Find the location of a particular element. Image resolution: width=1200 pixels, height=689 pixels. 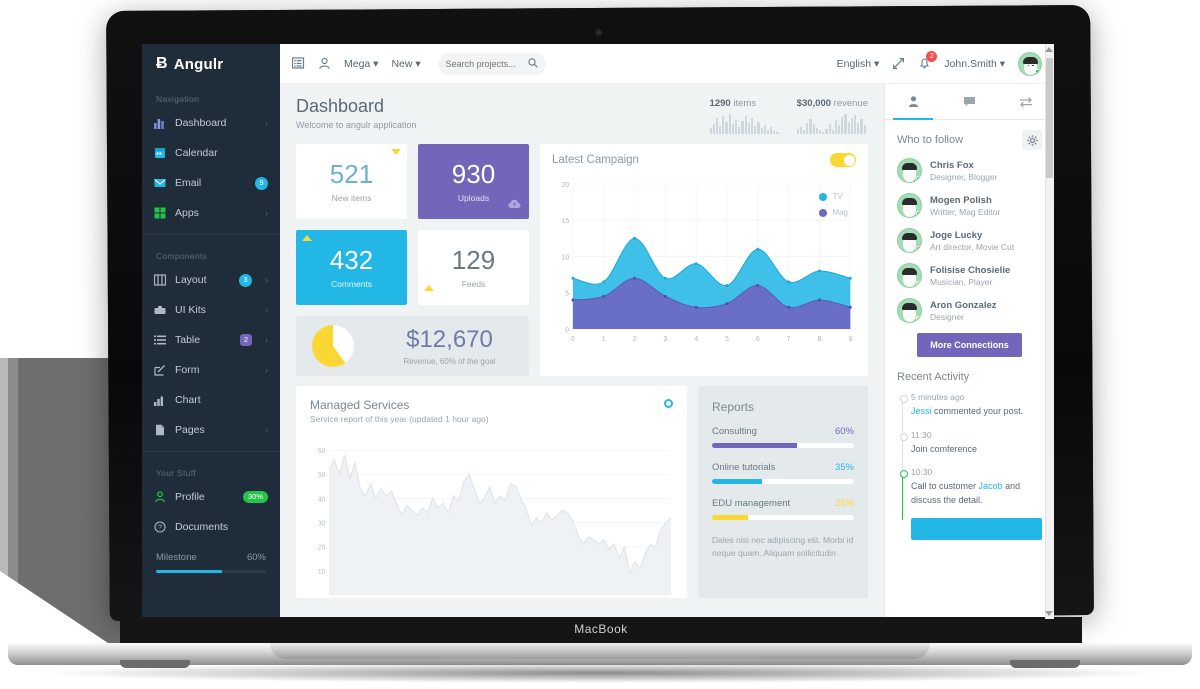

sidebar-item-layout: Layout 3 › is located at coordinates (211, 280).